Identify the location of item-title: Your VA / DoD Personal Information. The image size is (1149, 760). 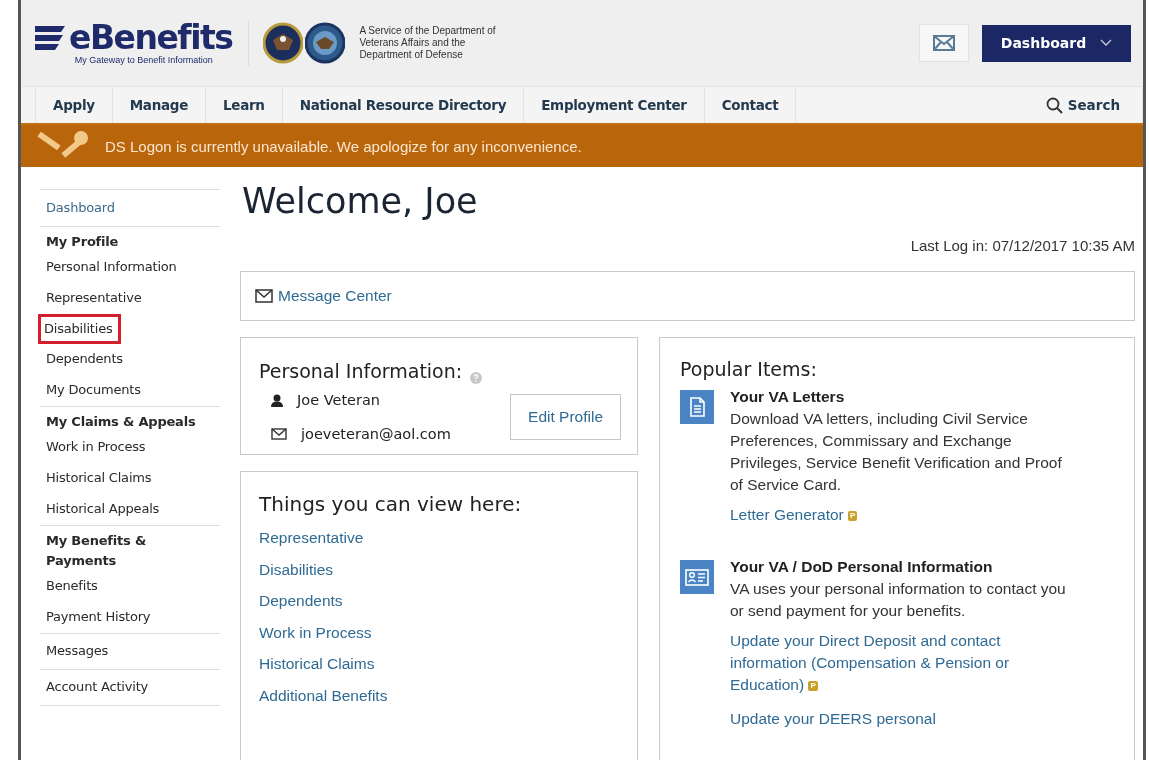
(862, 567).